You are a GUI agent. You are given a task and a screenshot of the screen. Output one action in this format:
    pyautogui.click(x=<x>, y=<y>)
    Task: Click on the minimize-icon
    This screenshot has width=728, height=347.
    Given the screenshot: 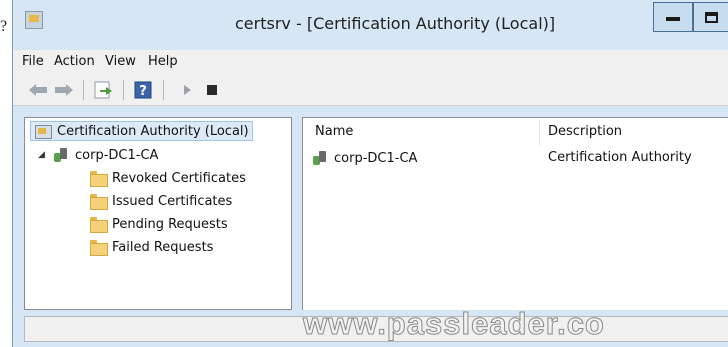 What is the action you would take?
    pyautogui.click(x=673, y=19)
    